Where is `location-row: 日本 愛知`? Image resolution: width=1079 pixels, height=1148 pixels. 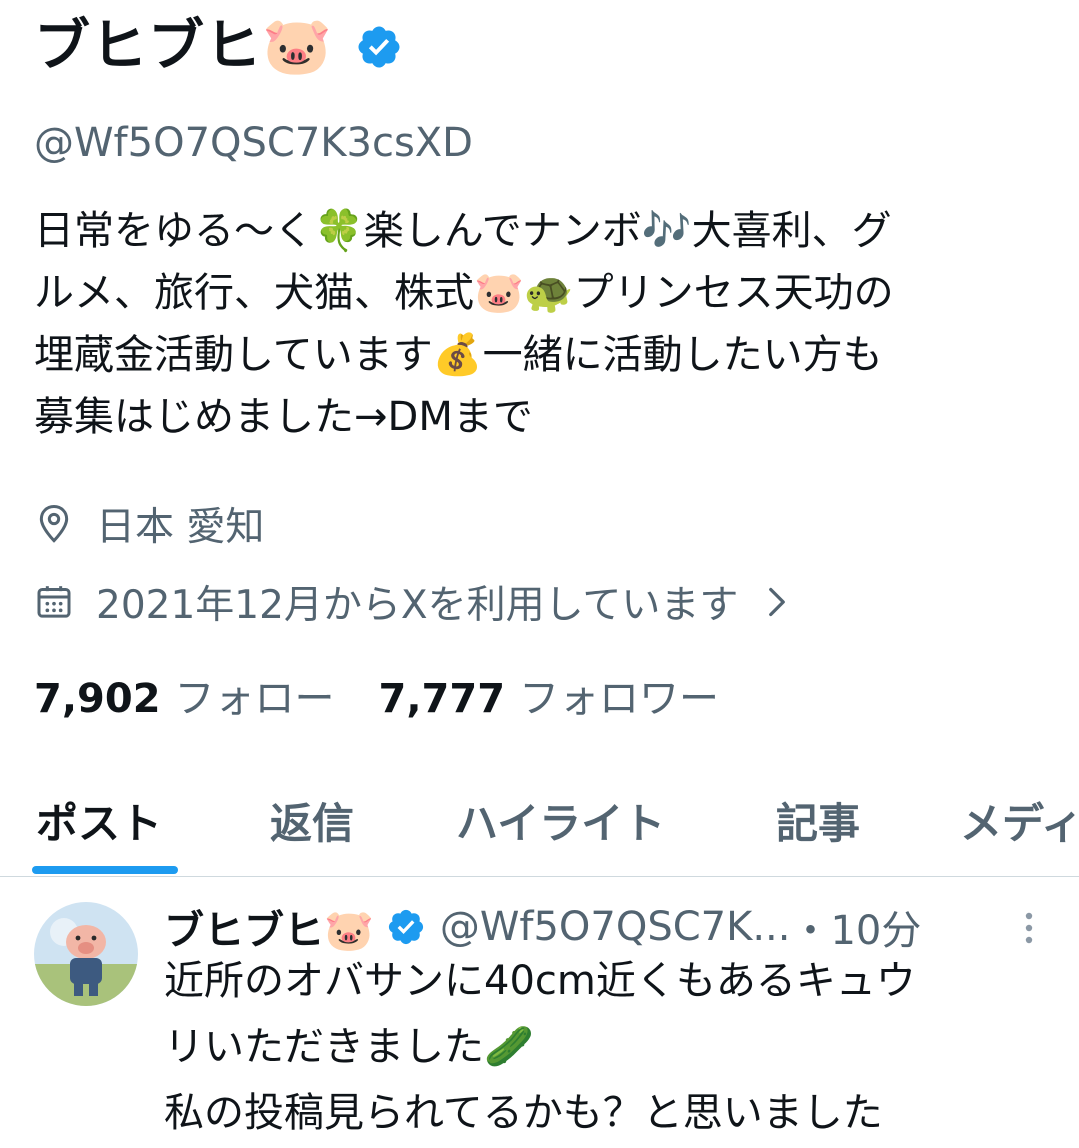
location-row: 日本 愛知 is located at coordinates (149, 524).